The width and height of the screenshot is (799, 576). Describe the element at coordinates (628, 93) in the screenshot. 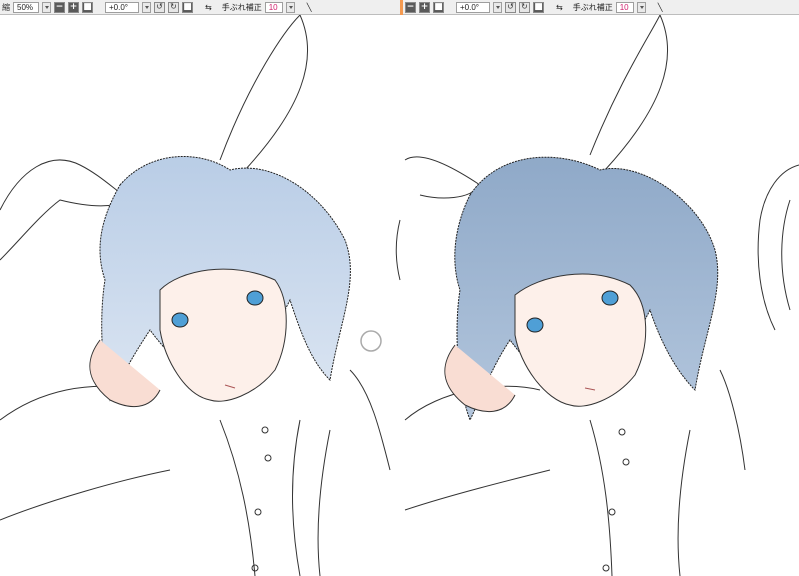

I see `right-ear-top` at that location.